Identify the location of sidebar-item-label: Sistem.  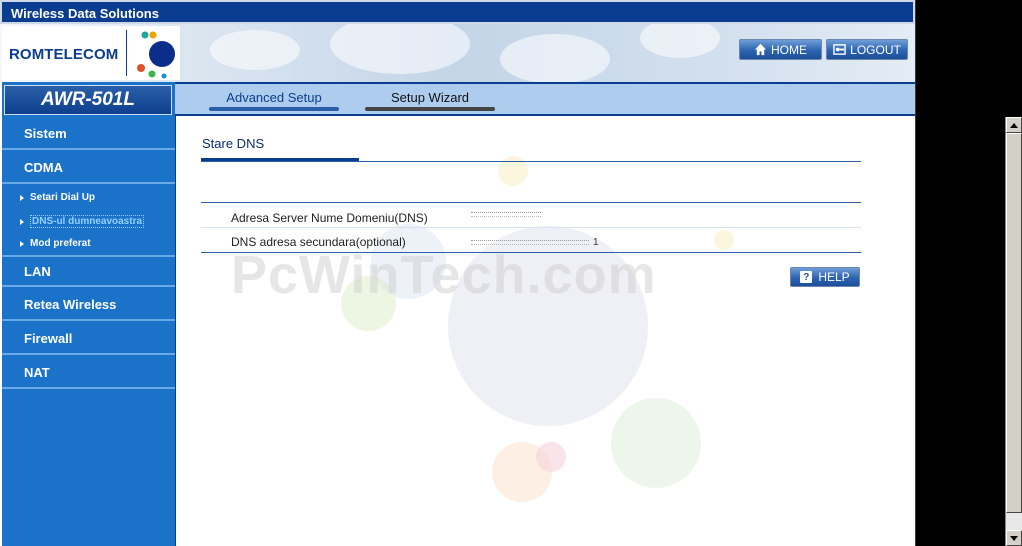
(45, 133).